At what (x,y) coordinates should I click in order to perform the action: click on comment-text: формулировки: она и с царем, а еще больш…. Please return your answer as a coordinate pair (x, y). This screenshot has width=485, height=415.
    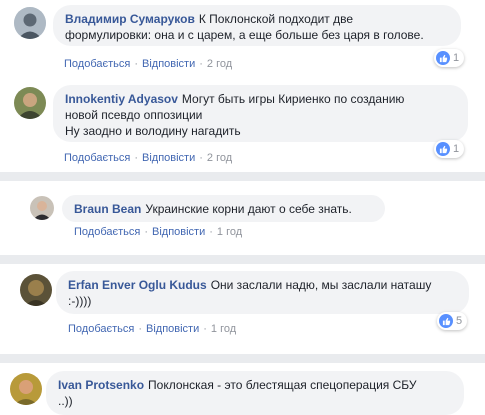
    Looking at the image, I should click on (244, 35).